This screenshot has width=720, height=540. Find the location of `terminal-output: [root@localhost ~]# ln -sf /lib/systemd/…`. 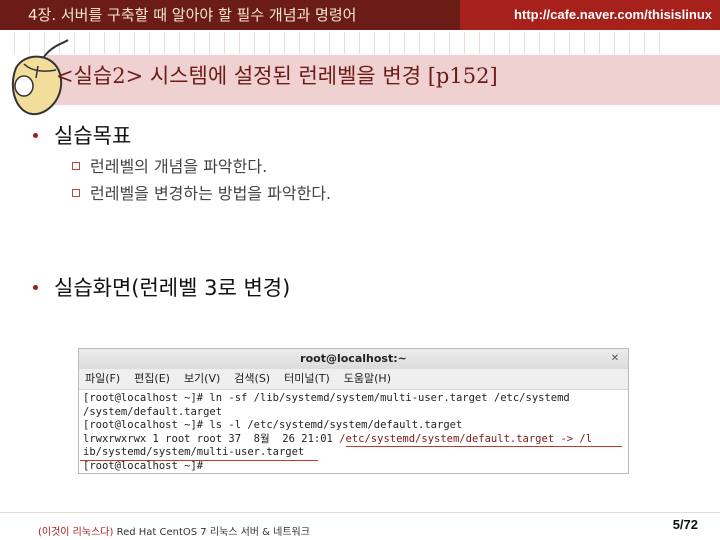

terminal-output: [root@localhost ~]# ln -sf /lib/systemd/… is located at coordinates (353, 431).